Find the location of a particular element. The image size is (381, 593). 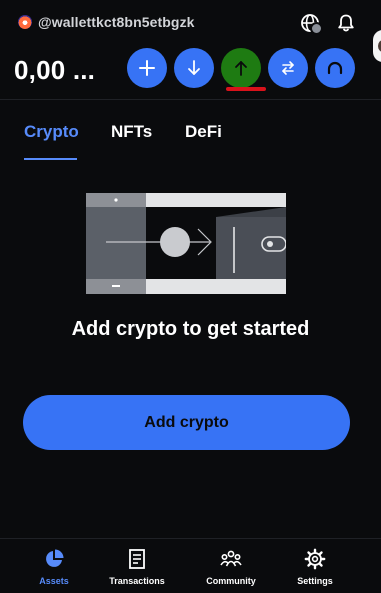

plus-icon is located at coordinates (147, 68).